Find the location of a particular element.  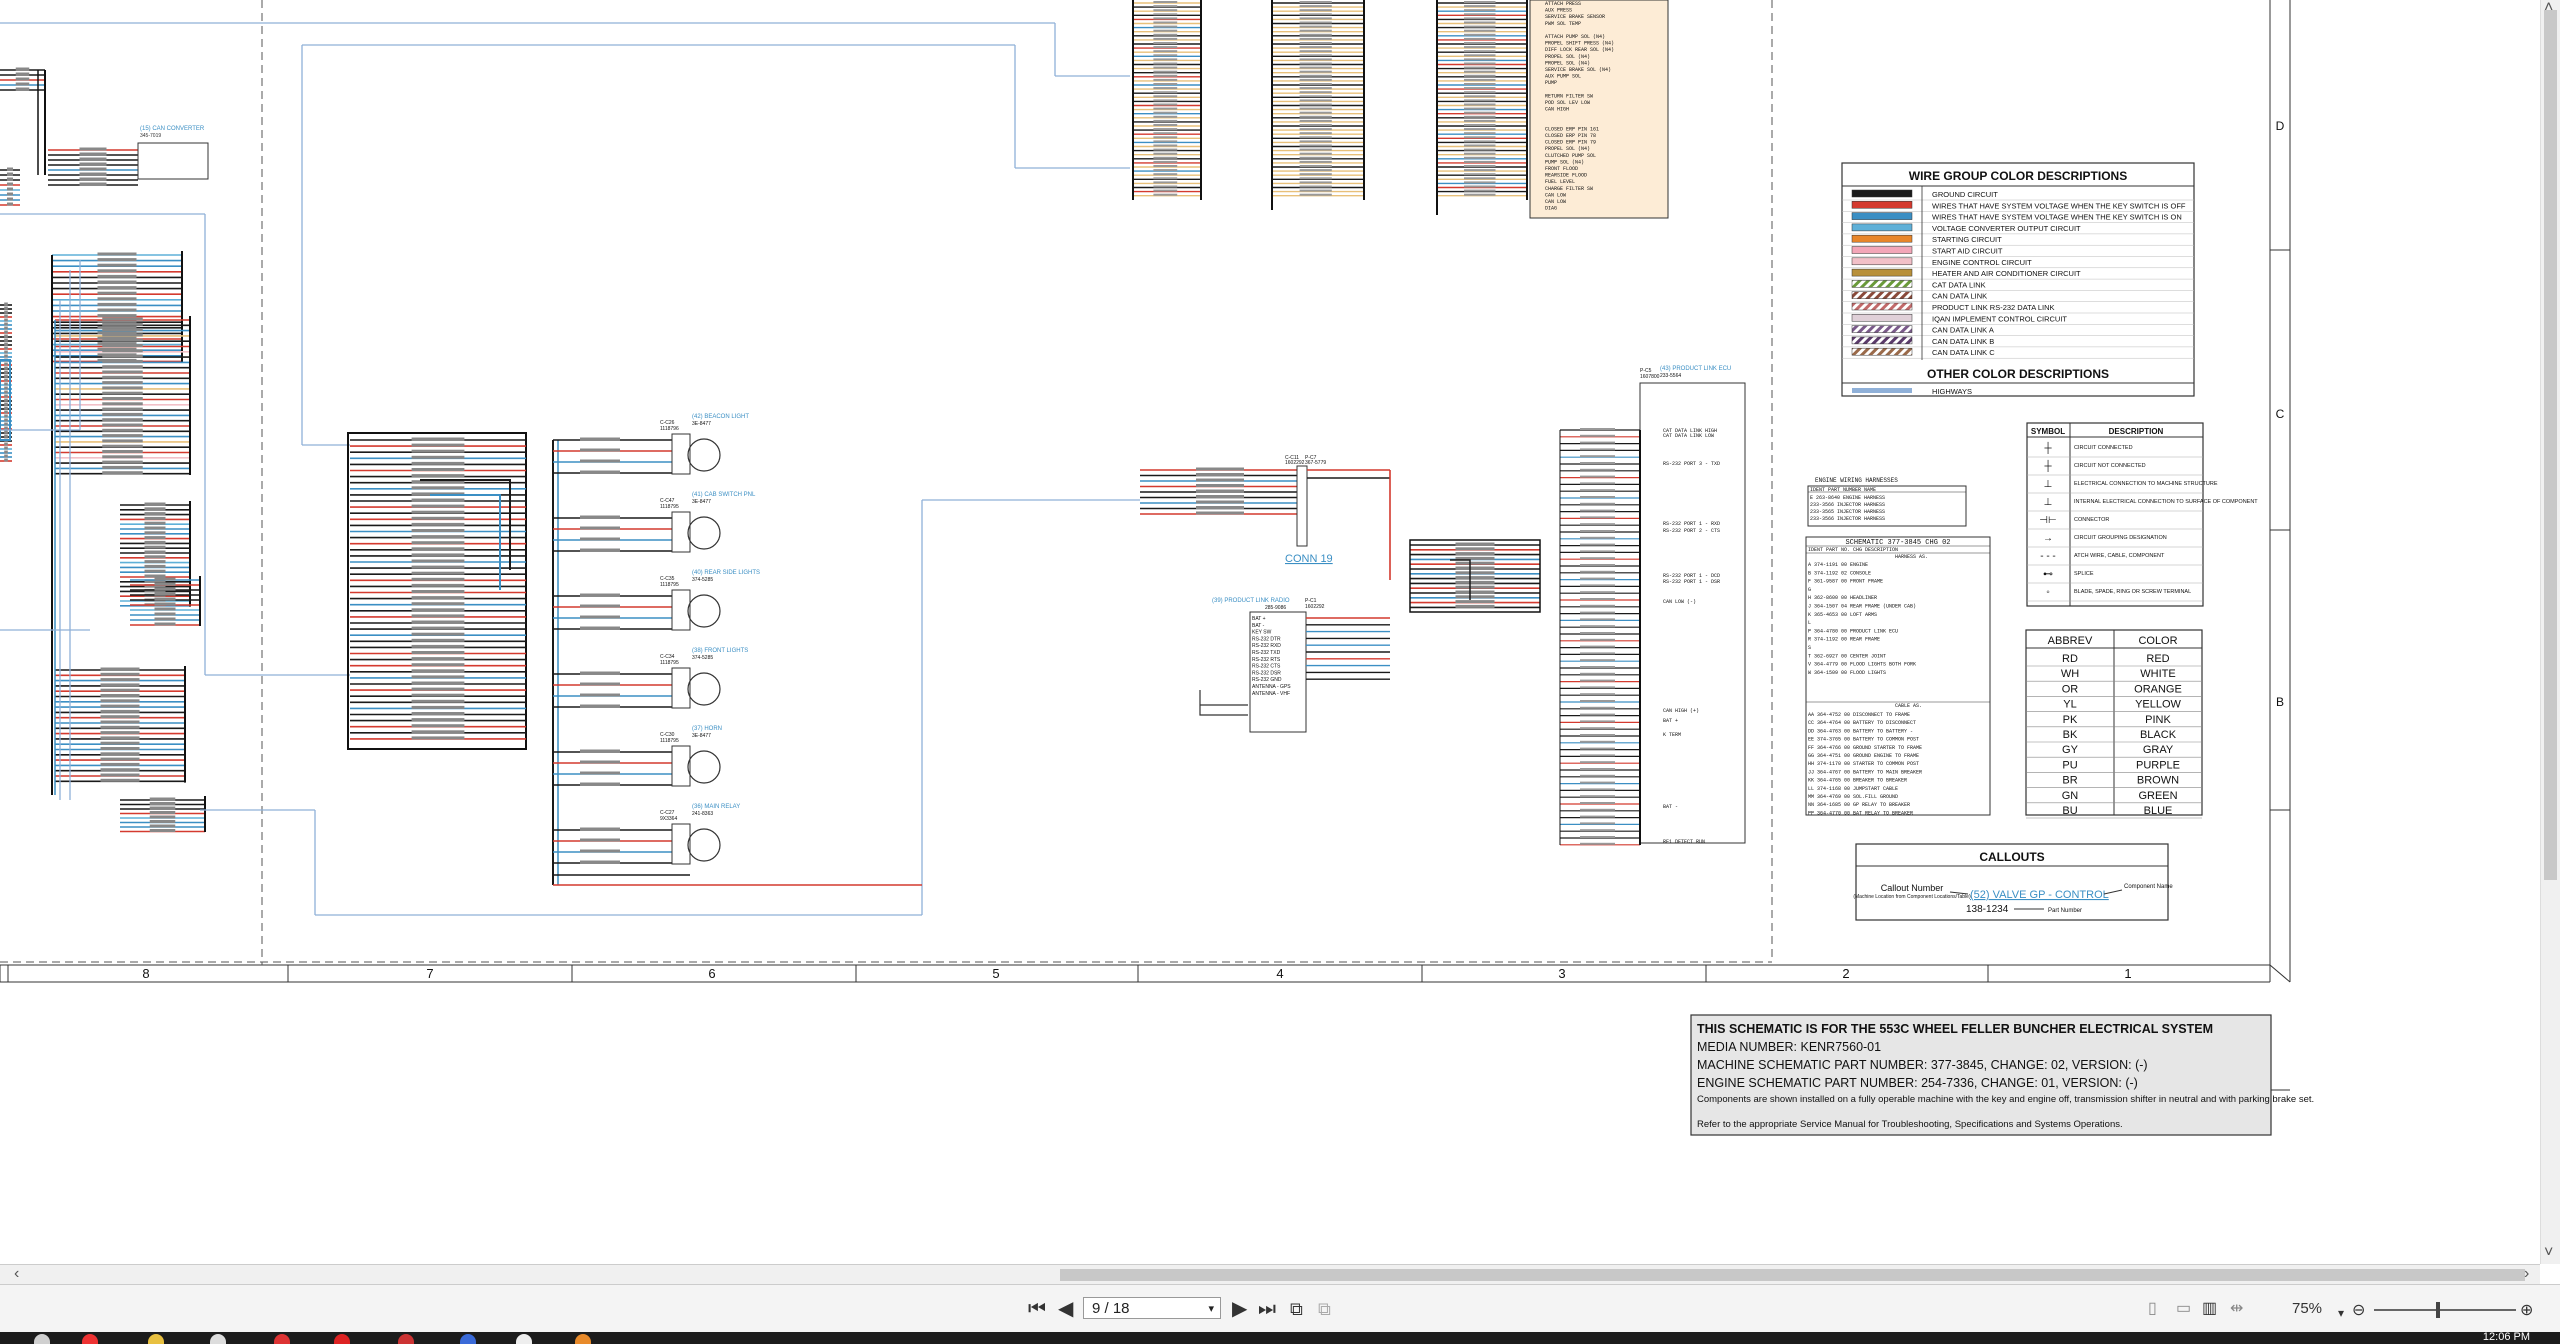

product-link-ecu-link: (43) PRODUCT LINK ECU is located at coordinates (1695, 369).